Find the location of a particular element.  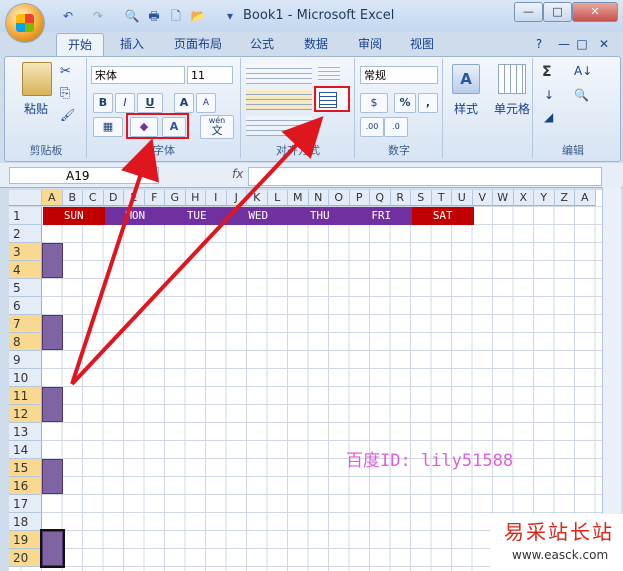

underline-button: U is located at coordinates (150, 103).